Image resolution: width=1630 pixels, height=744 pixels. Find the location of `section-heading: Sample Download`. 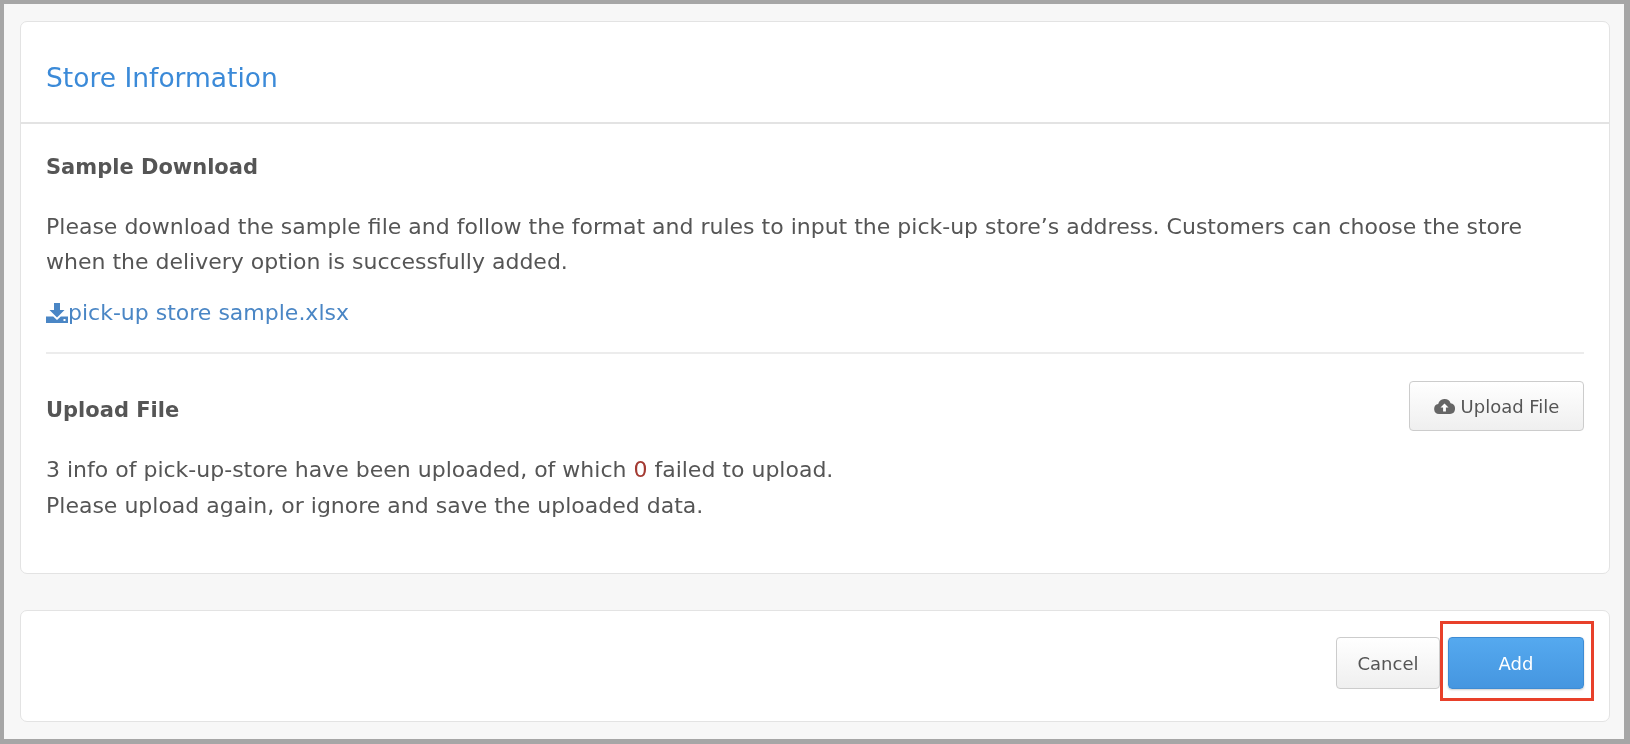

section-heading: Sample Download is located at coordinates (152, 167).